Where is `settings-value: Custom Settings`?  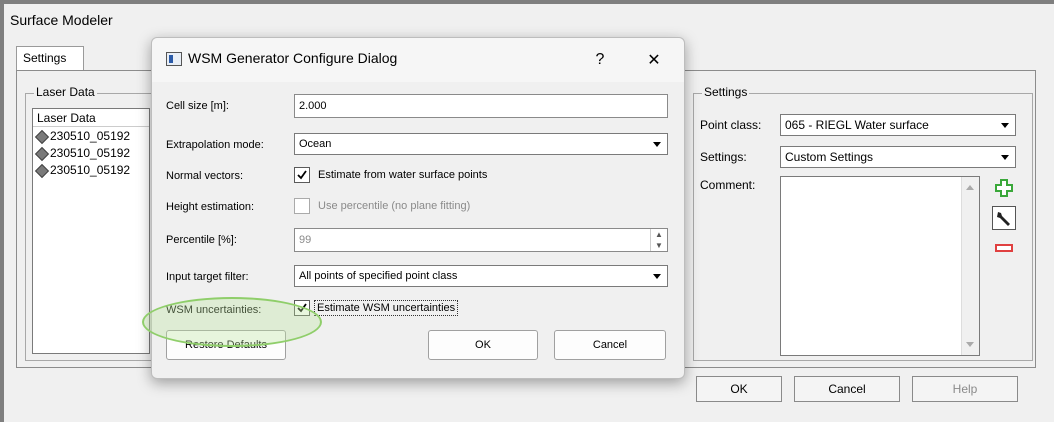
settings-value: Custom Settings is located at coordinates (829, 157).